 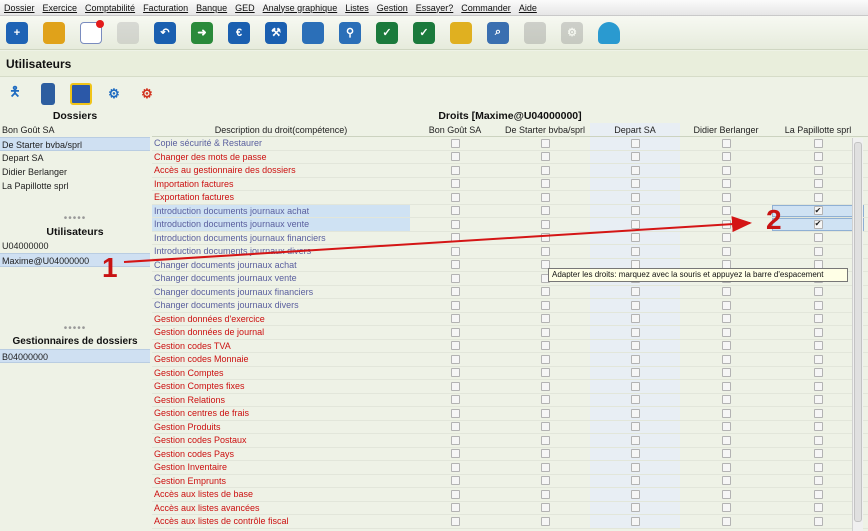 I want to click on table-row: Importation factures, so click(x=510, y=184).